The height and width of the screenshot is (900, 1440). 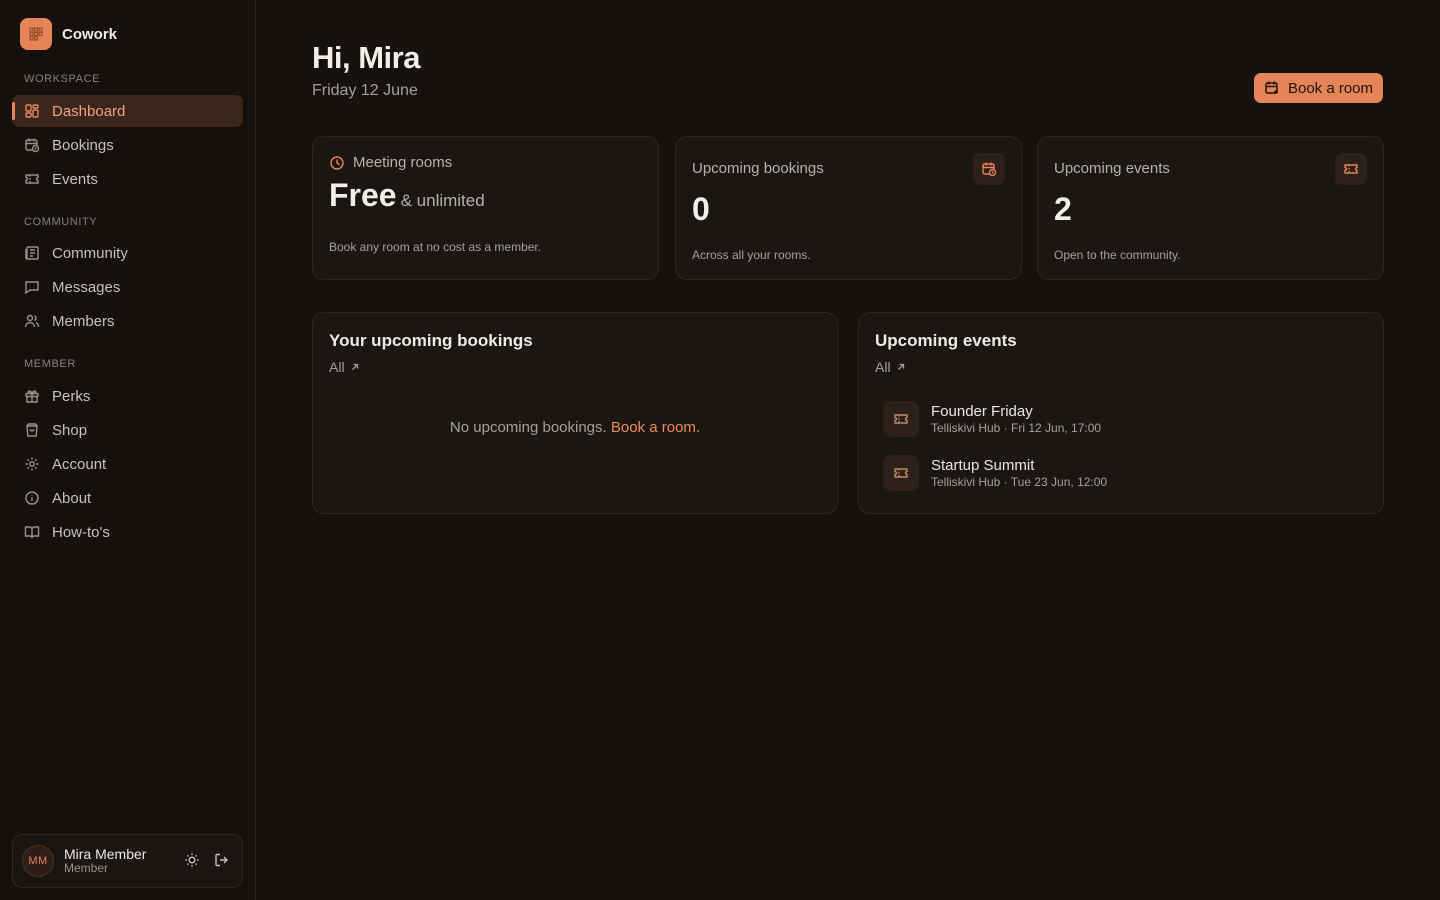 I want to click on sidebar-item-events: Events, so click(x=127, y=179).